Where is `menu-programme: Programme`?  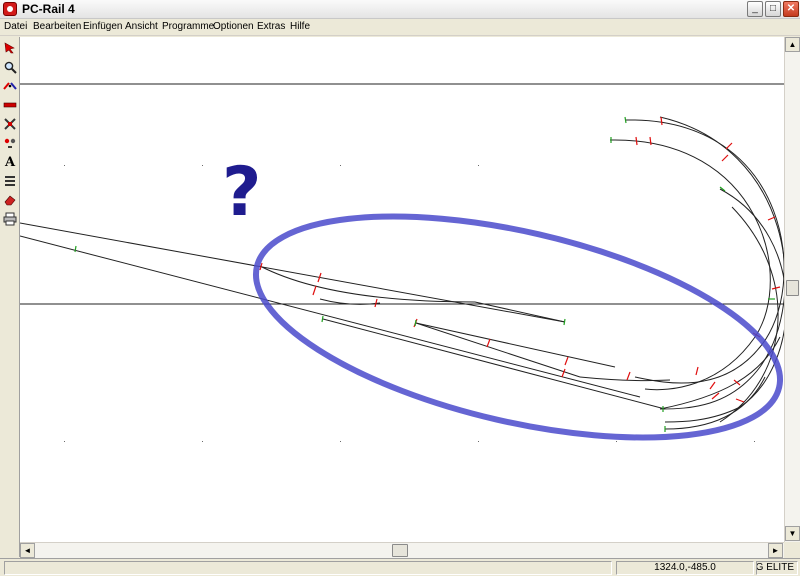 menu-programme: Programme is located at coordinates (188, 26).